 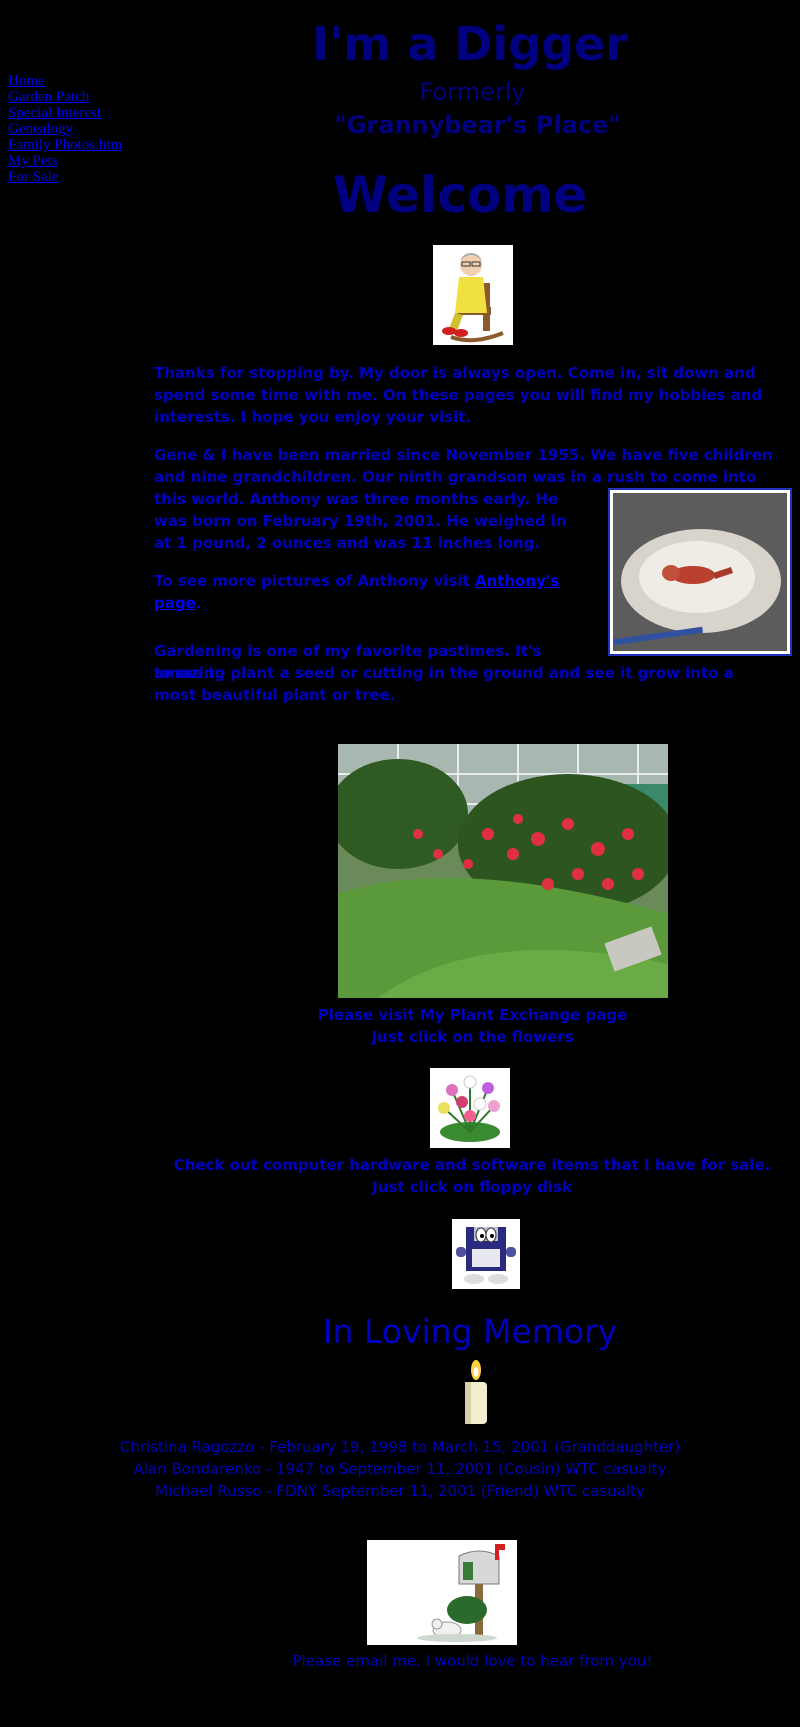 I want to click on candle-icon, so click(x=476, y=1393).